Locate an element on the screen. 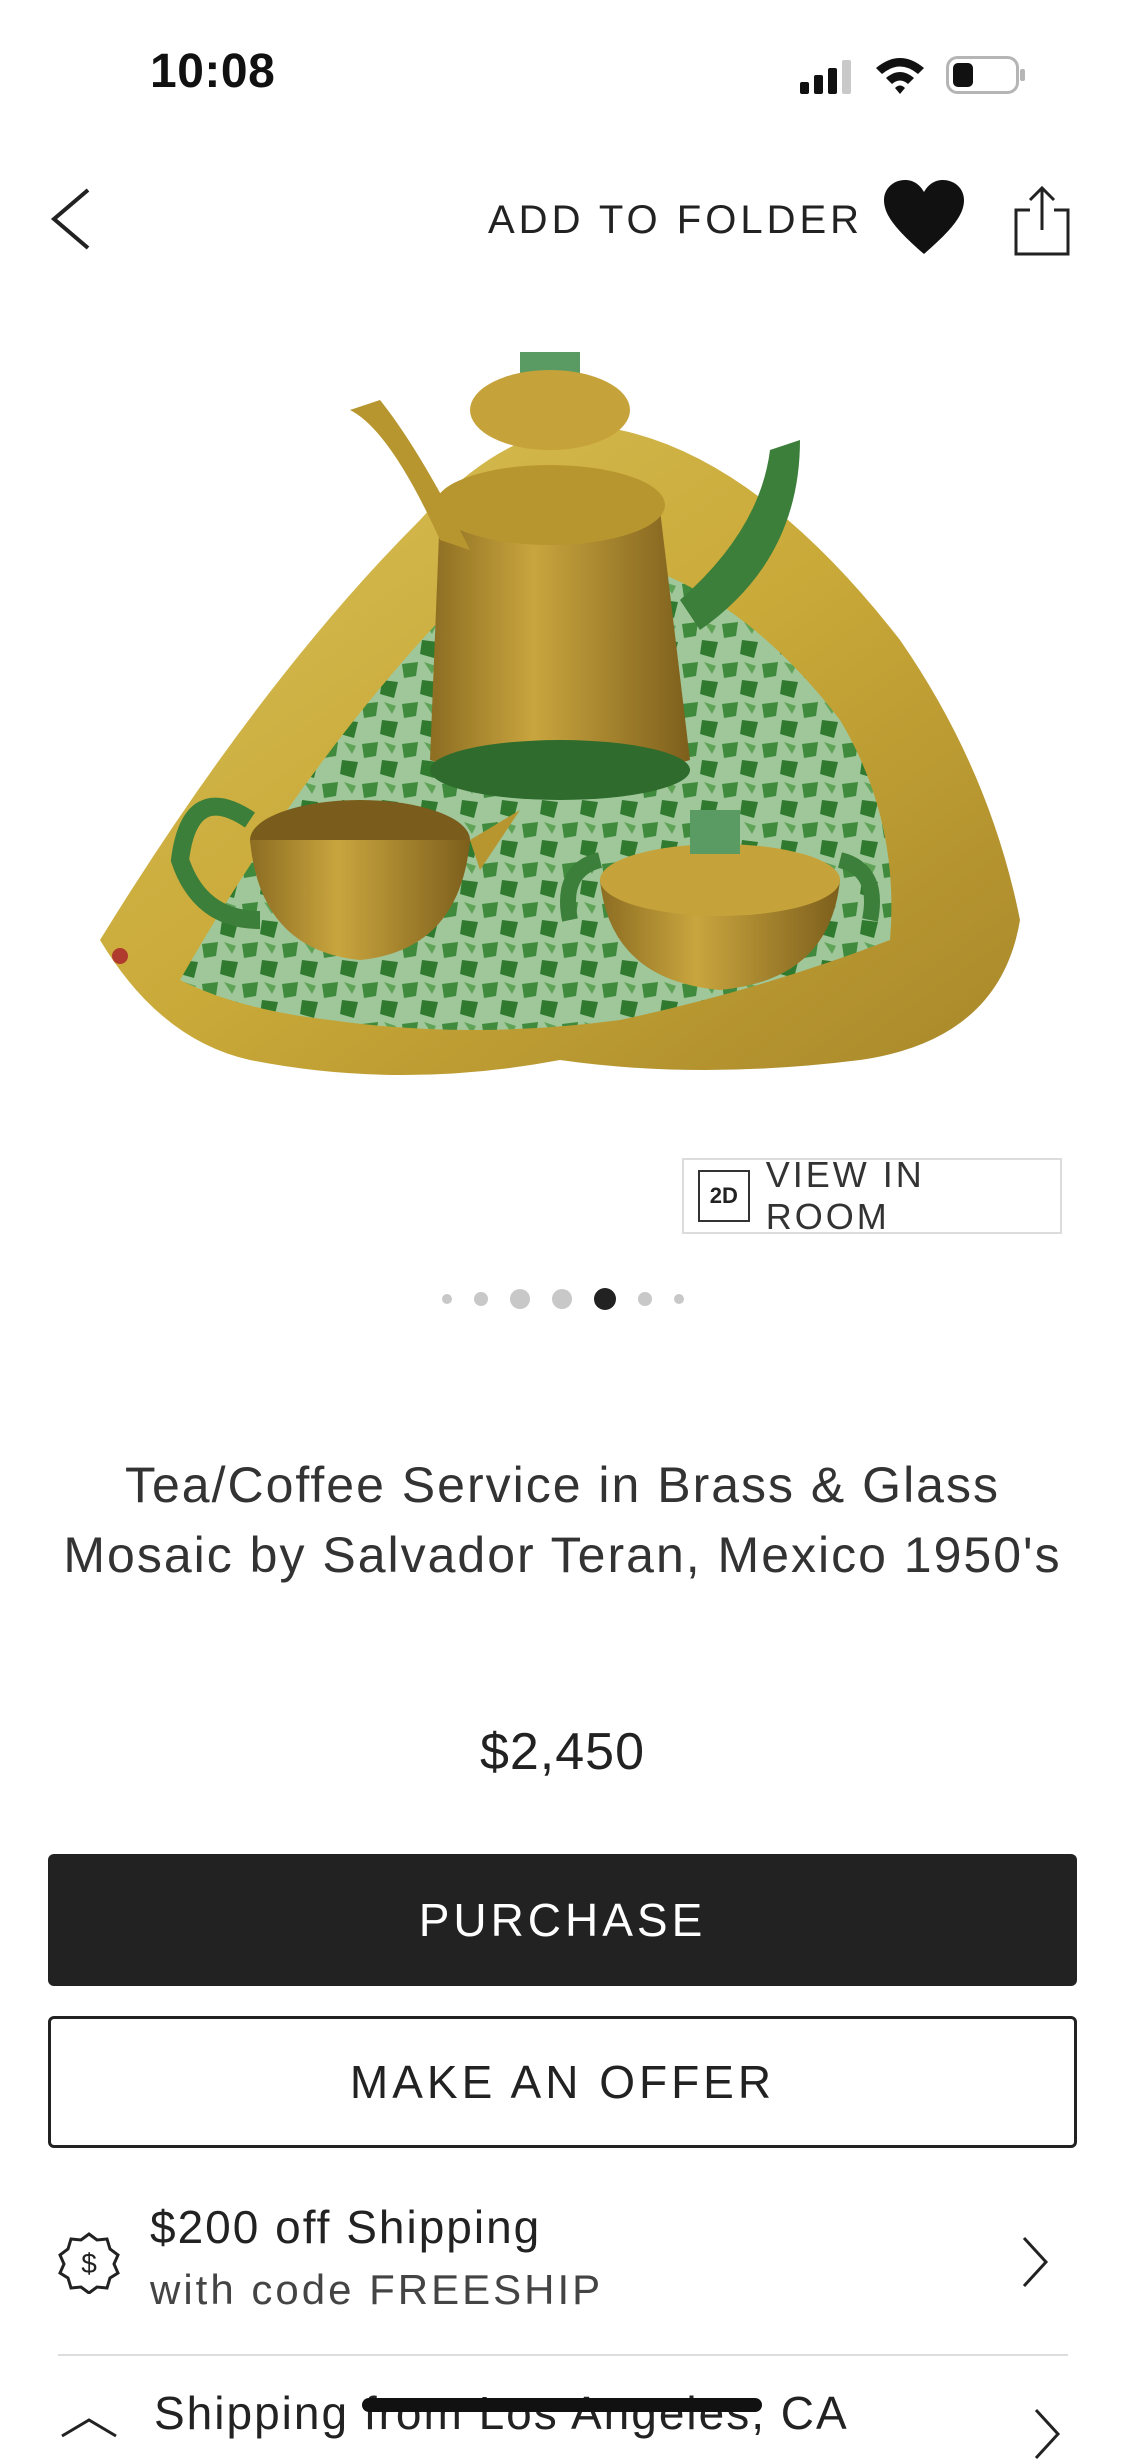  shipping-promo-title: $200 off Shipping is located at coordinates (346, 2227).